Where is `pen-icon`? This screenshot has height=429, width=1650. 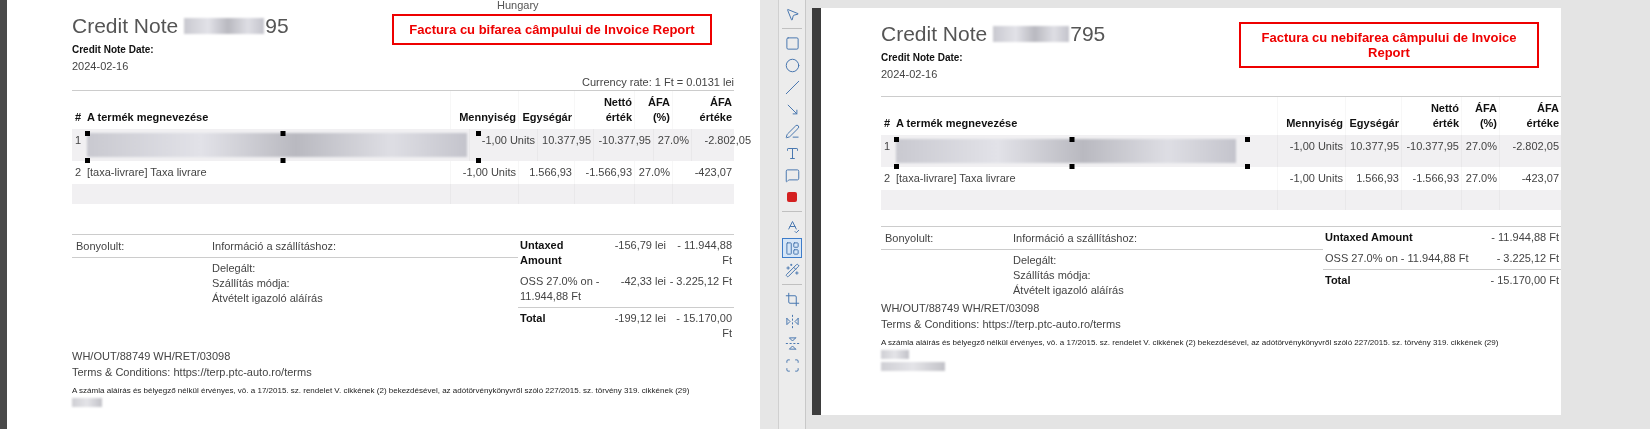
pen-icon is located at coordinates (792, 131).